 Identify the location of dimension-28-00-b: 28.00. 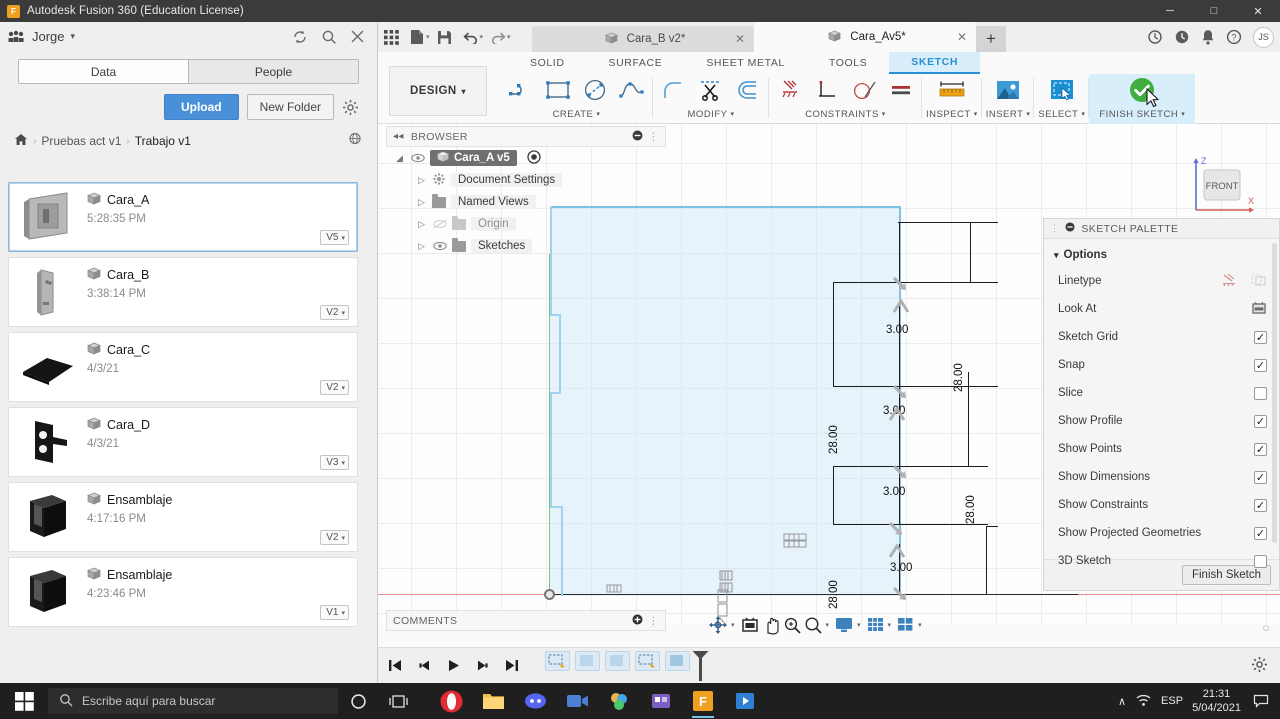
(834, 439).